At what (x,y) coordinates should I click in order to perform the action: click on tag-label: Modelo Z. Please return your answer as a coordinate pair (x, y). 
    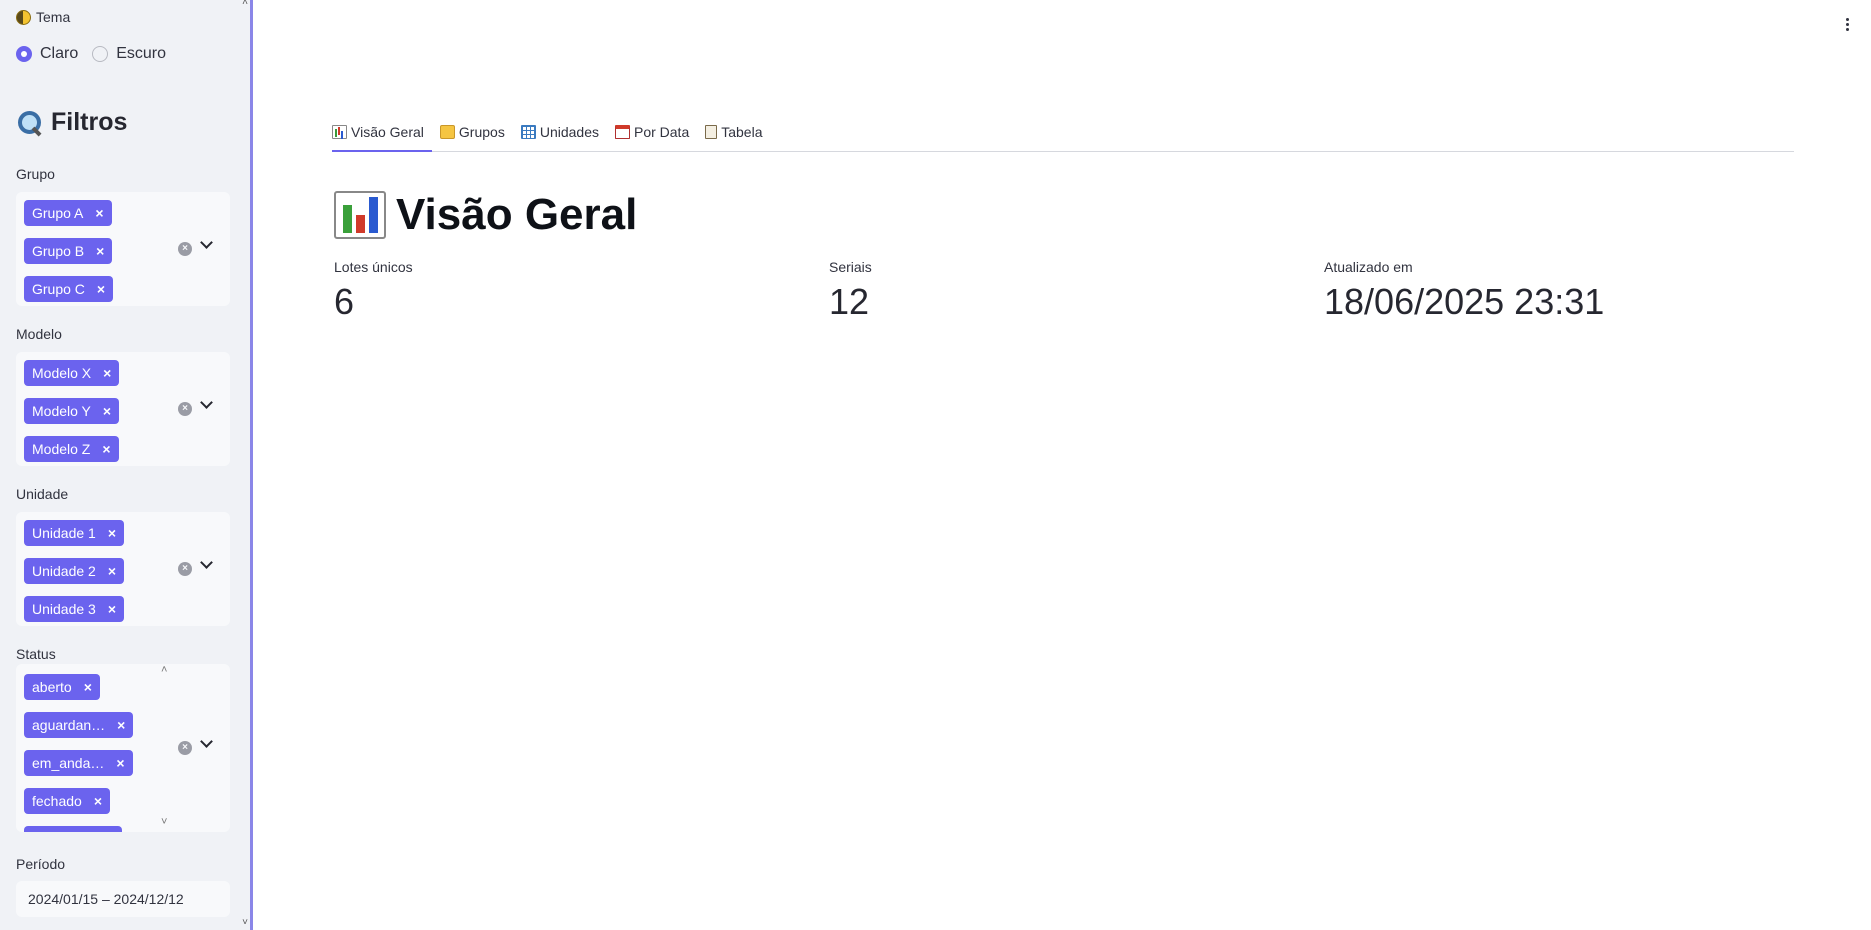
    Looking at the image, I should click on (61, 449).